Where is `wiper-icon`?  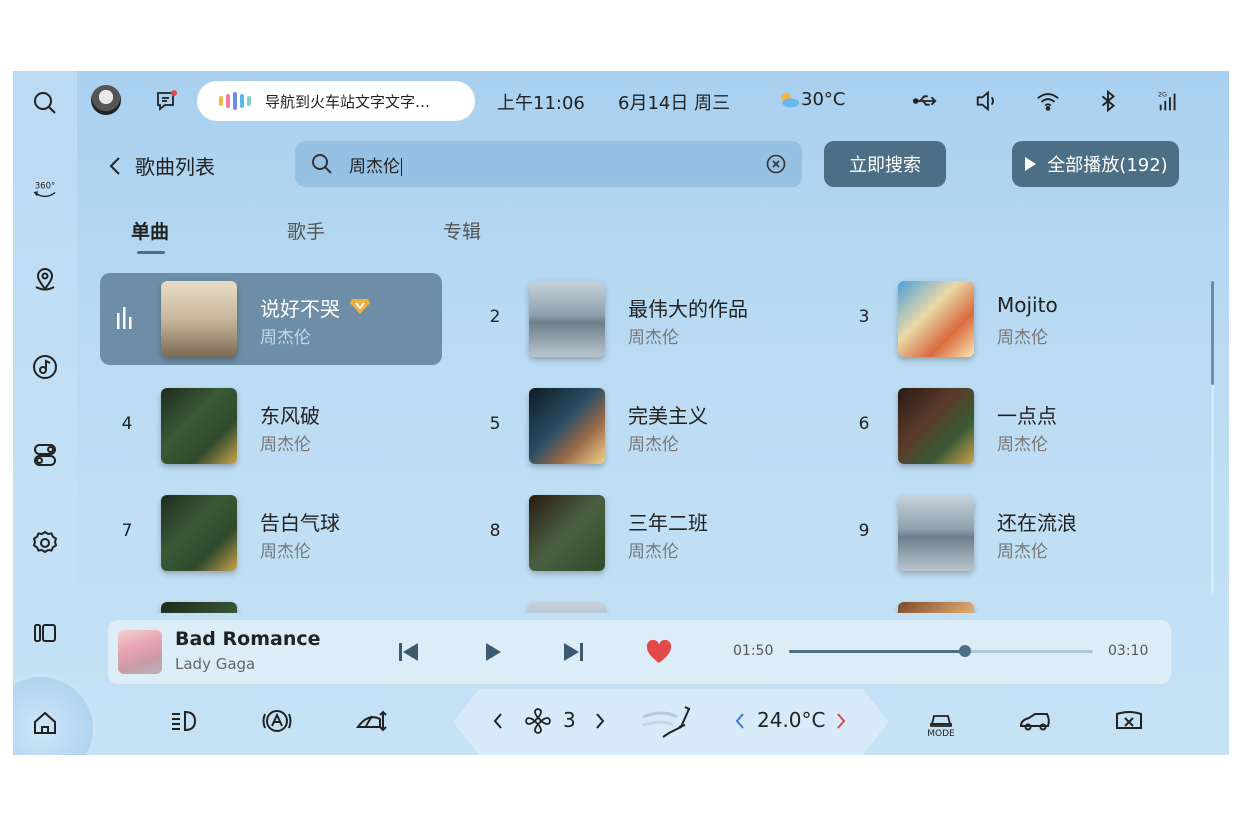 wiper-icon is located at coordinates (371, 721).